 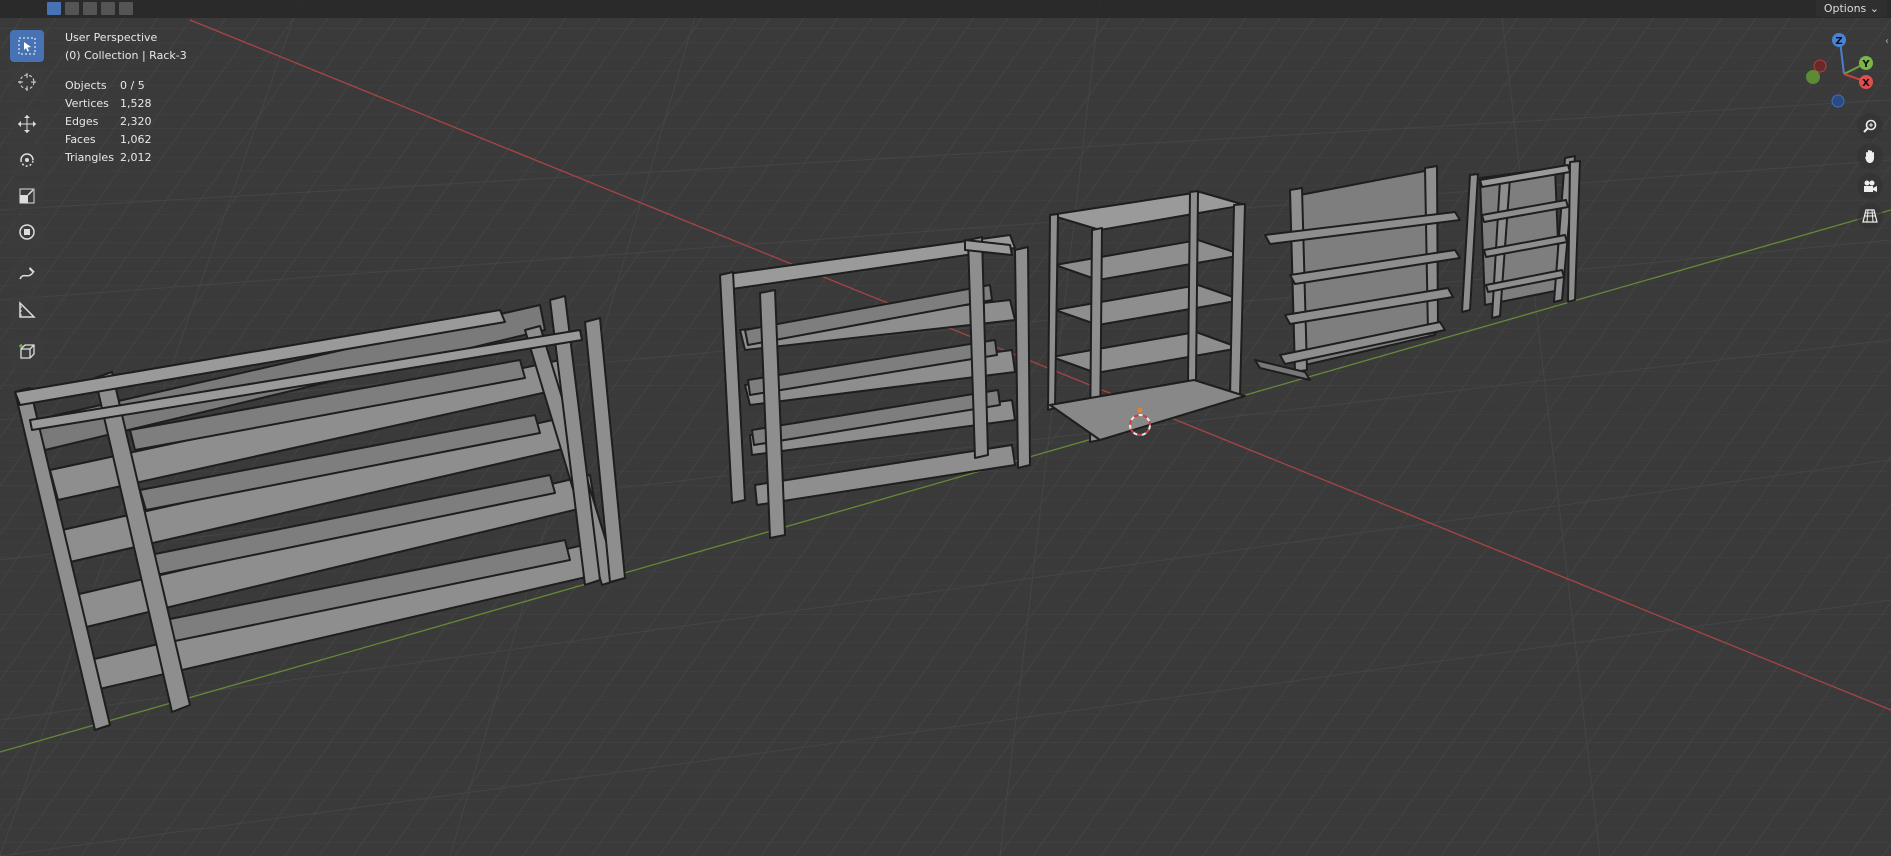 I want to click on gizmo-x-label: X, so click(x=1866, y=83).